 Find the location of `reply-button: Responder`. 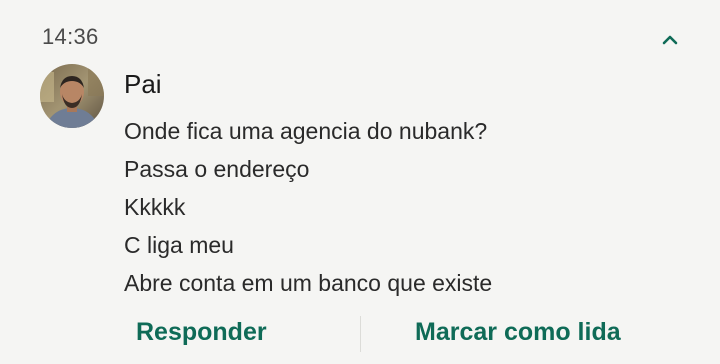

reply-button: Responder is located at coordinates (201, 332).